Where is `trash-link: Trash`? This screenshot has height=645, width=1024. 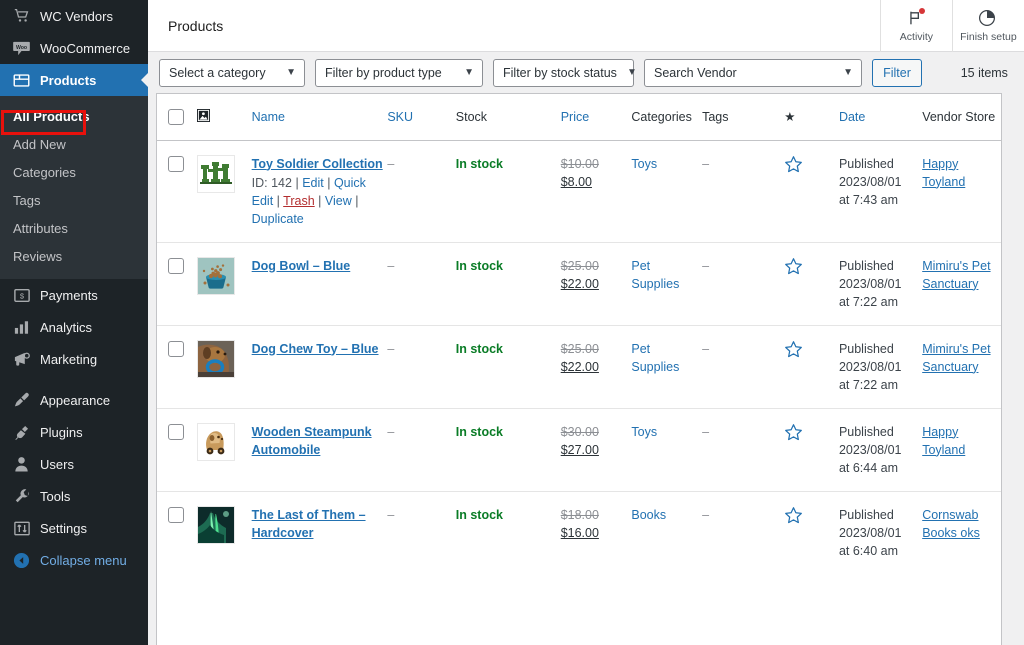 trash-link: Trash is located at coordinates (299, 201).